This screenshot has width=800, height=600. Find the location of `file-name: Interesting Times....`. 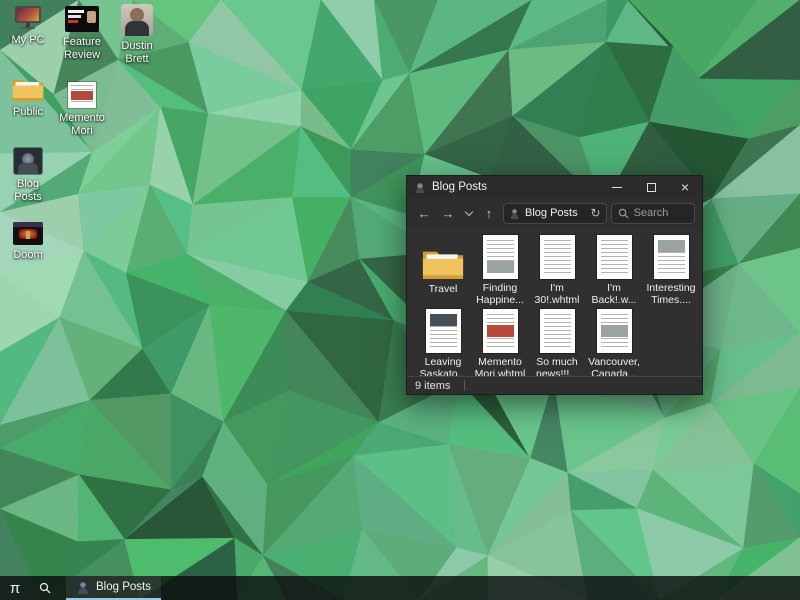

file-name: Interesting Times.... is located at coordinates (671, 294).